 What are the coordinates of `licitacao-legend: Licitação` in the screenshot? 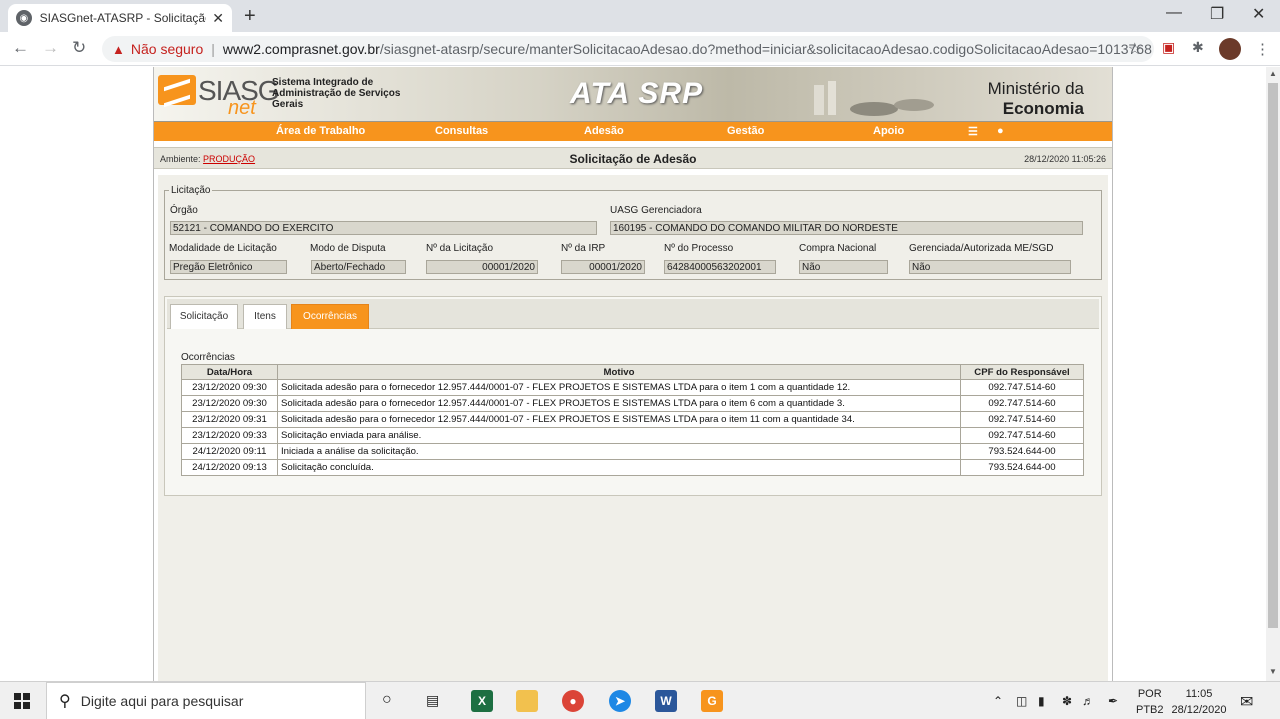 It's located at (191, 190).